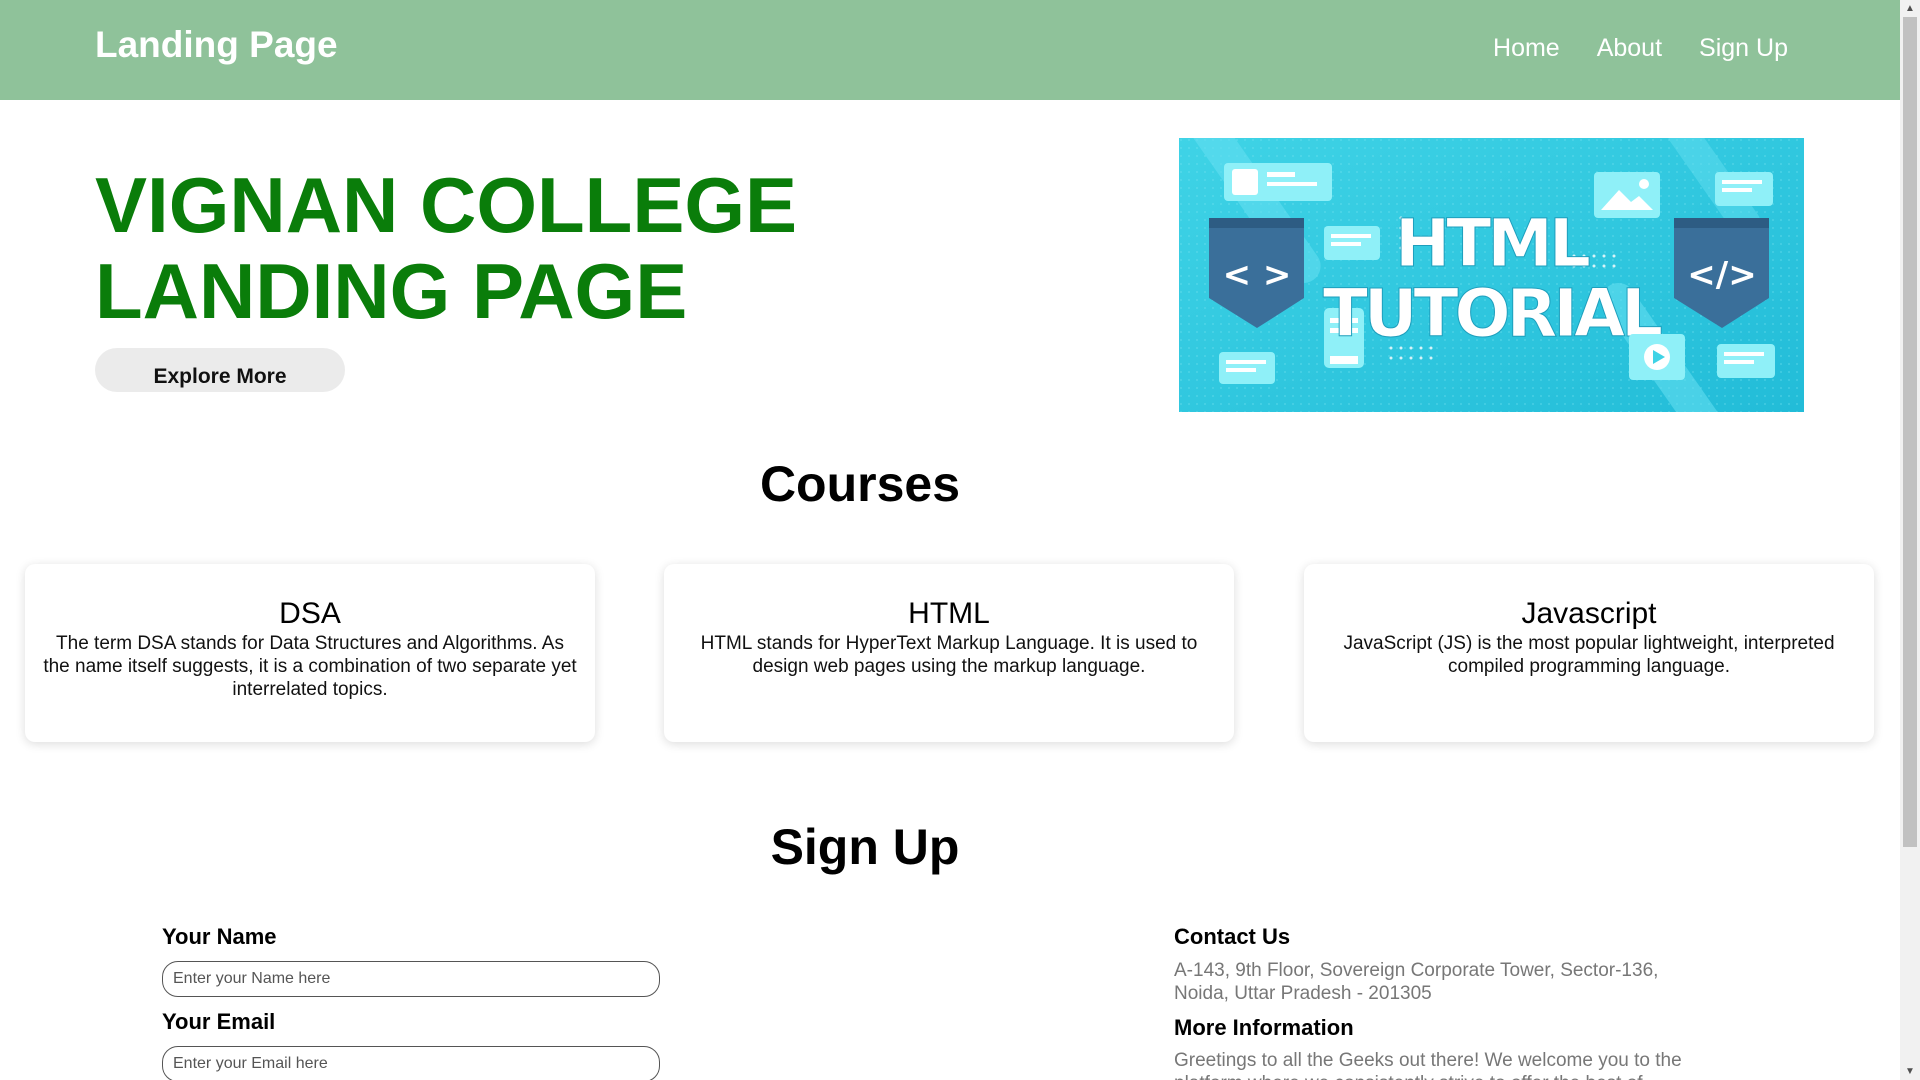 The image size is (1920, 1080). I want to click on scroll-down-arrow-icon: ▼, so click(1910, 1071).